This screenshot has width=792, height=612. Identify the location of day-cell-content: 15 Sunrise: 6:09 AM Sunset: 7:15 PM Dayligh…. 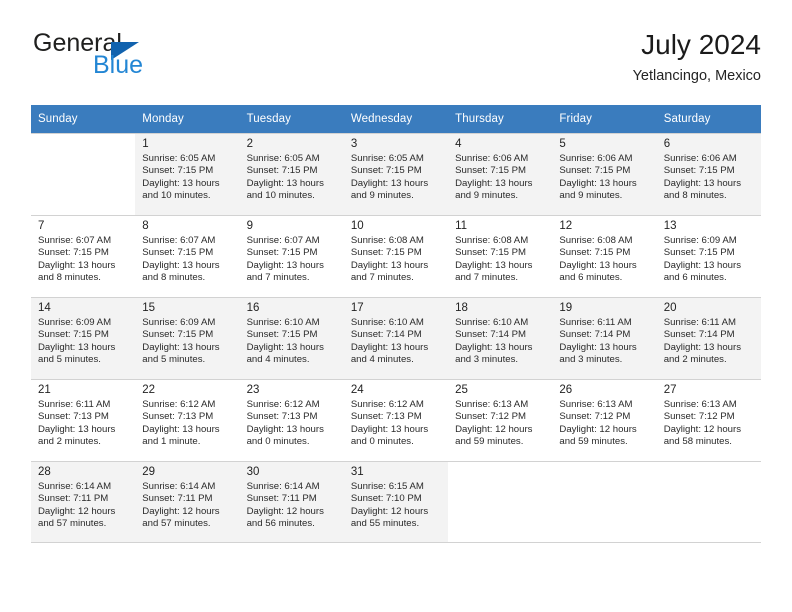
(187, 338).